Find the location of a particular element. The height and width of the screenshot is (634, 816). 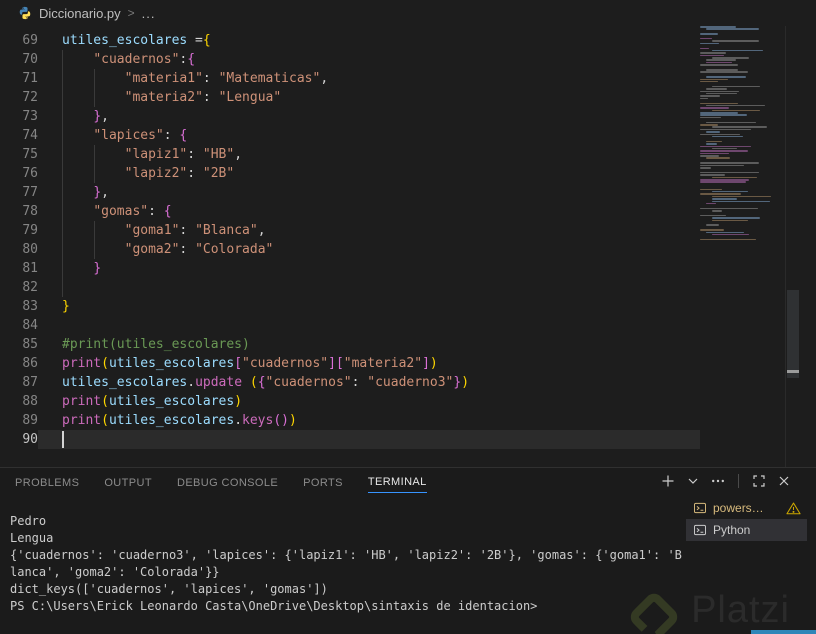

terminal-session-list: powers… Python is located at coordinates (746, 519).